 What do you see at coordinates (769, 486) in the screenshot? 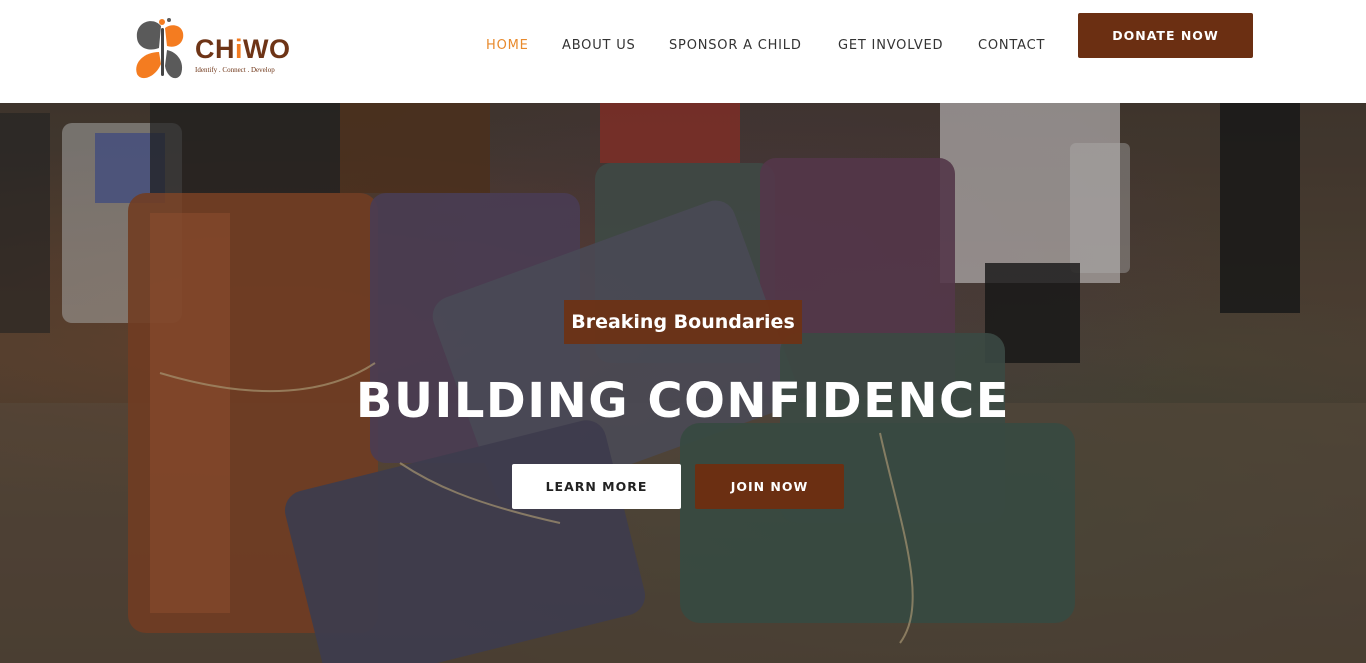
I see `join-now-button: JOIN NOW` at bounding box center [769, 486].